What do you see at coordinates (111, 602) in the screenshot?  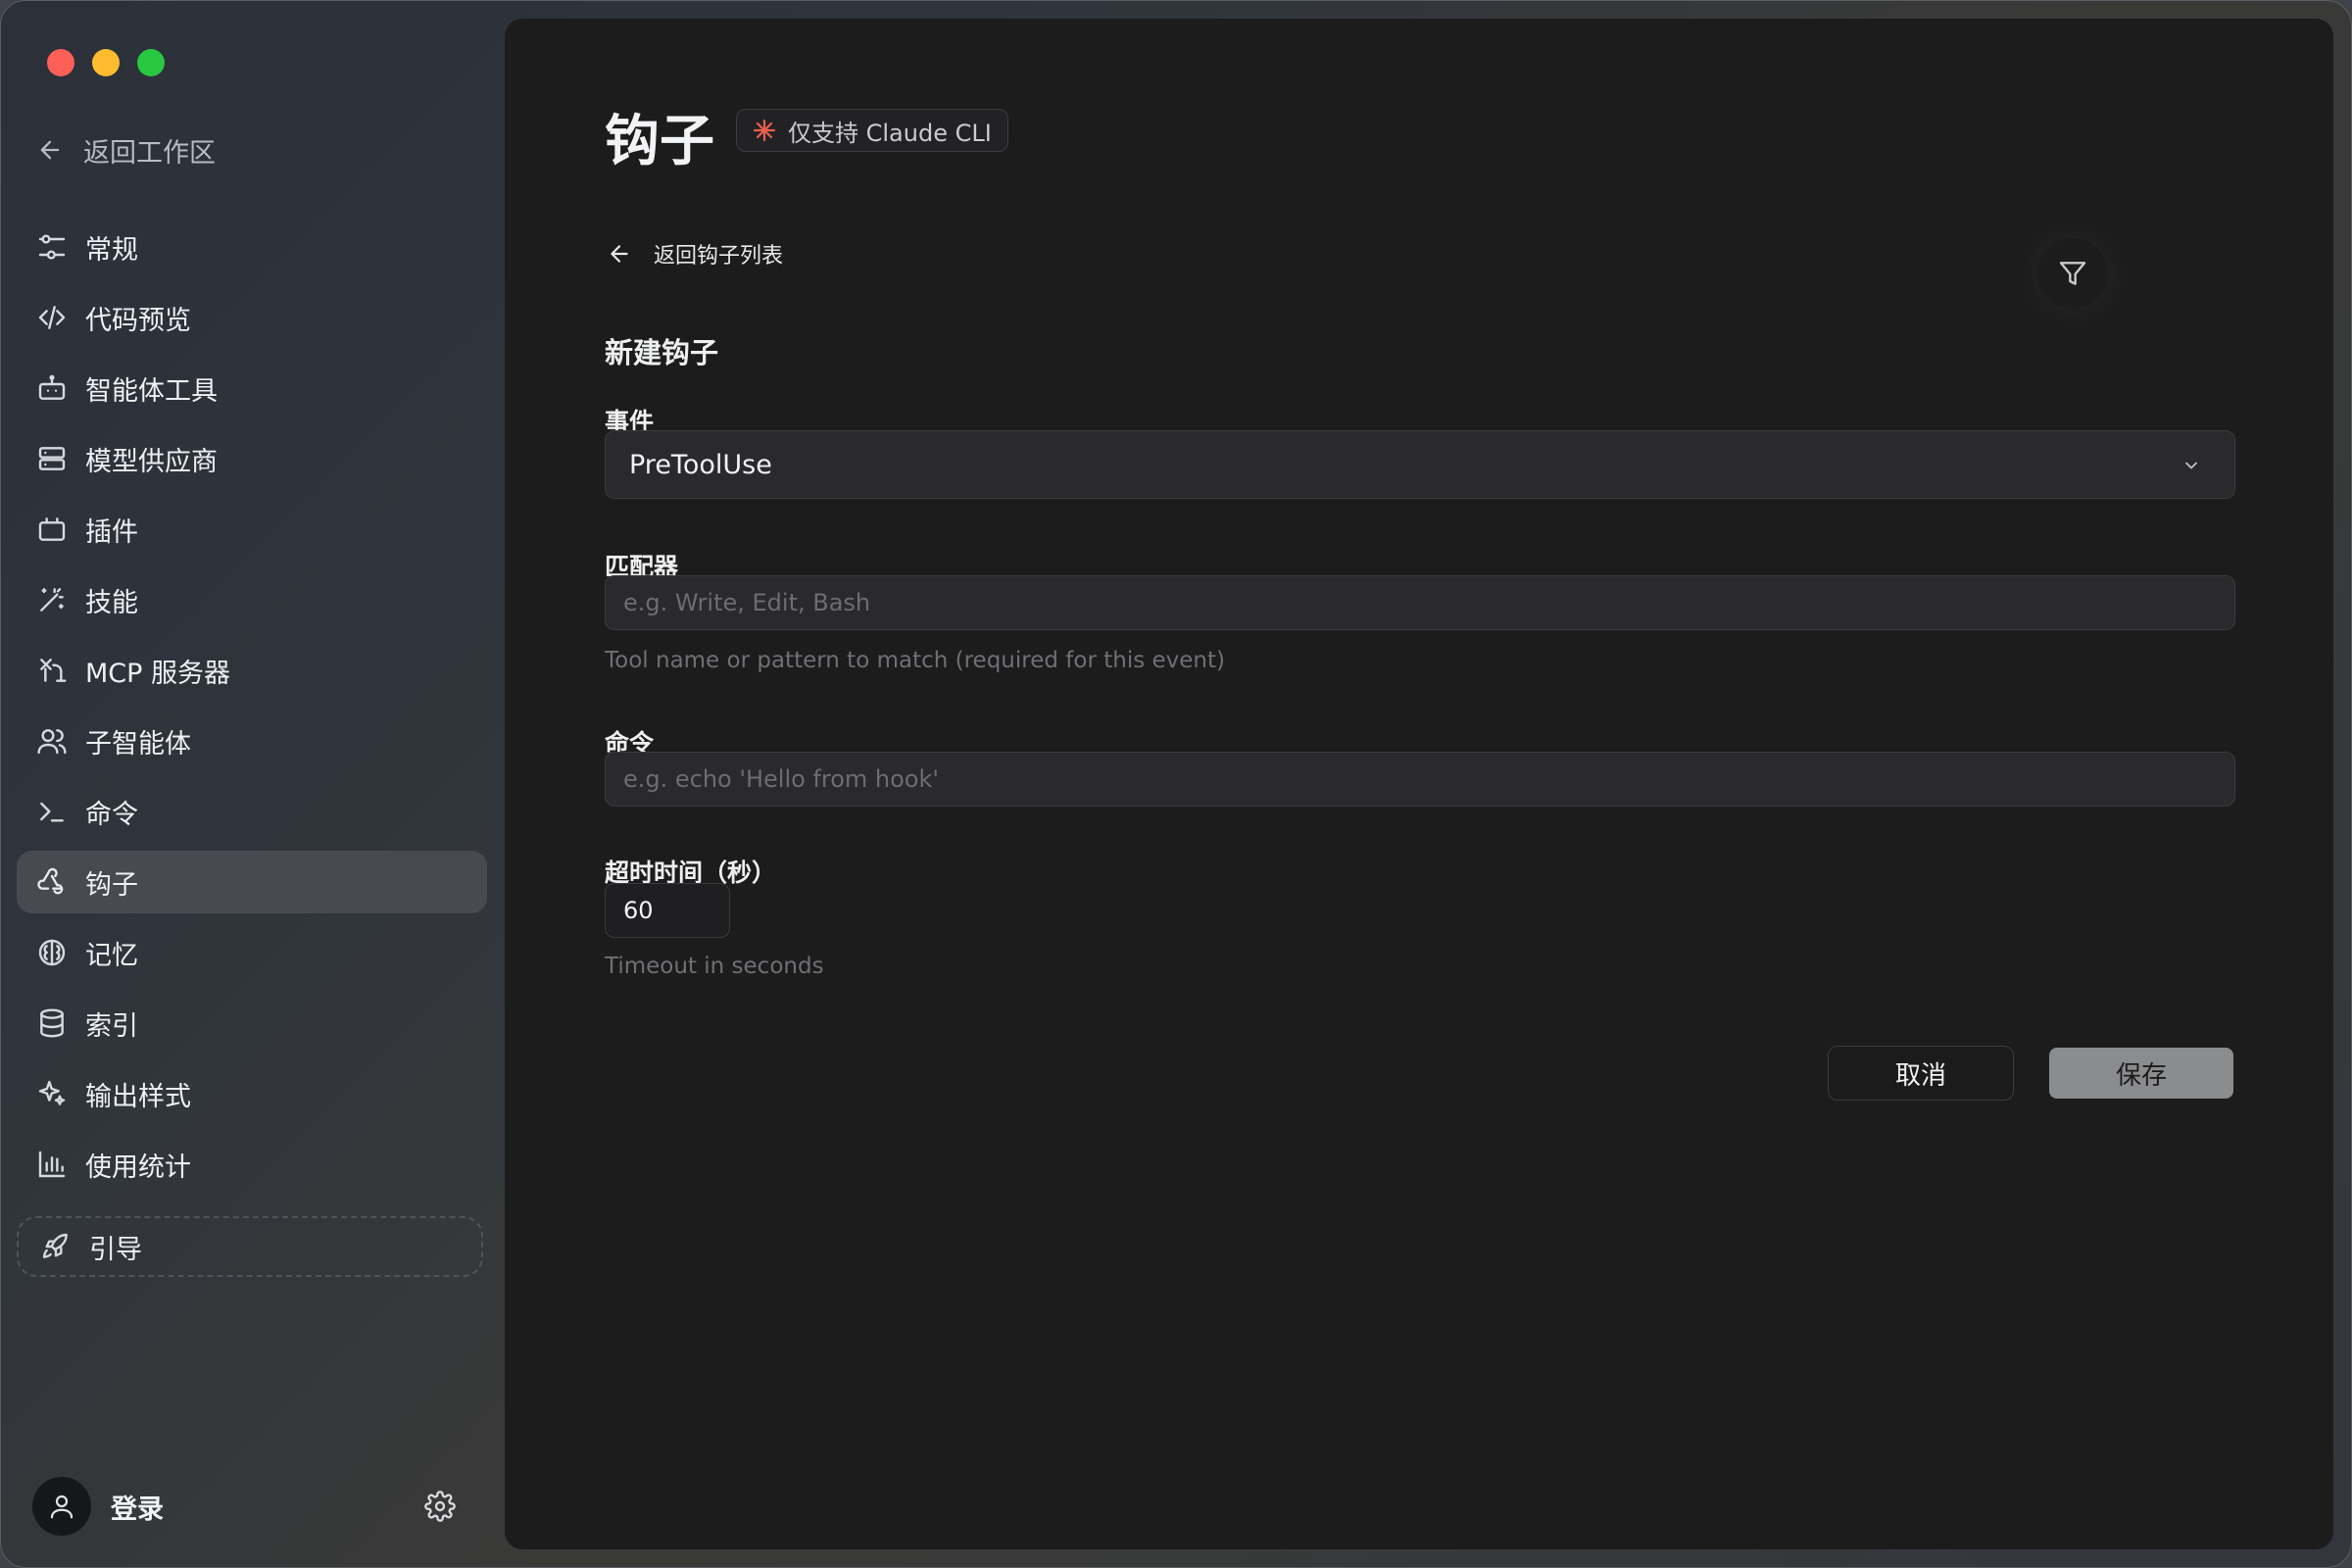 I see `sidebar-item-label: 技能` at bounding box center [111, 602].